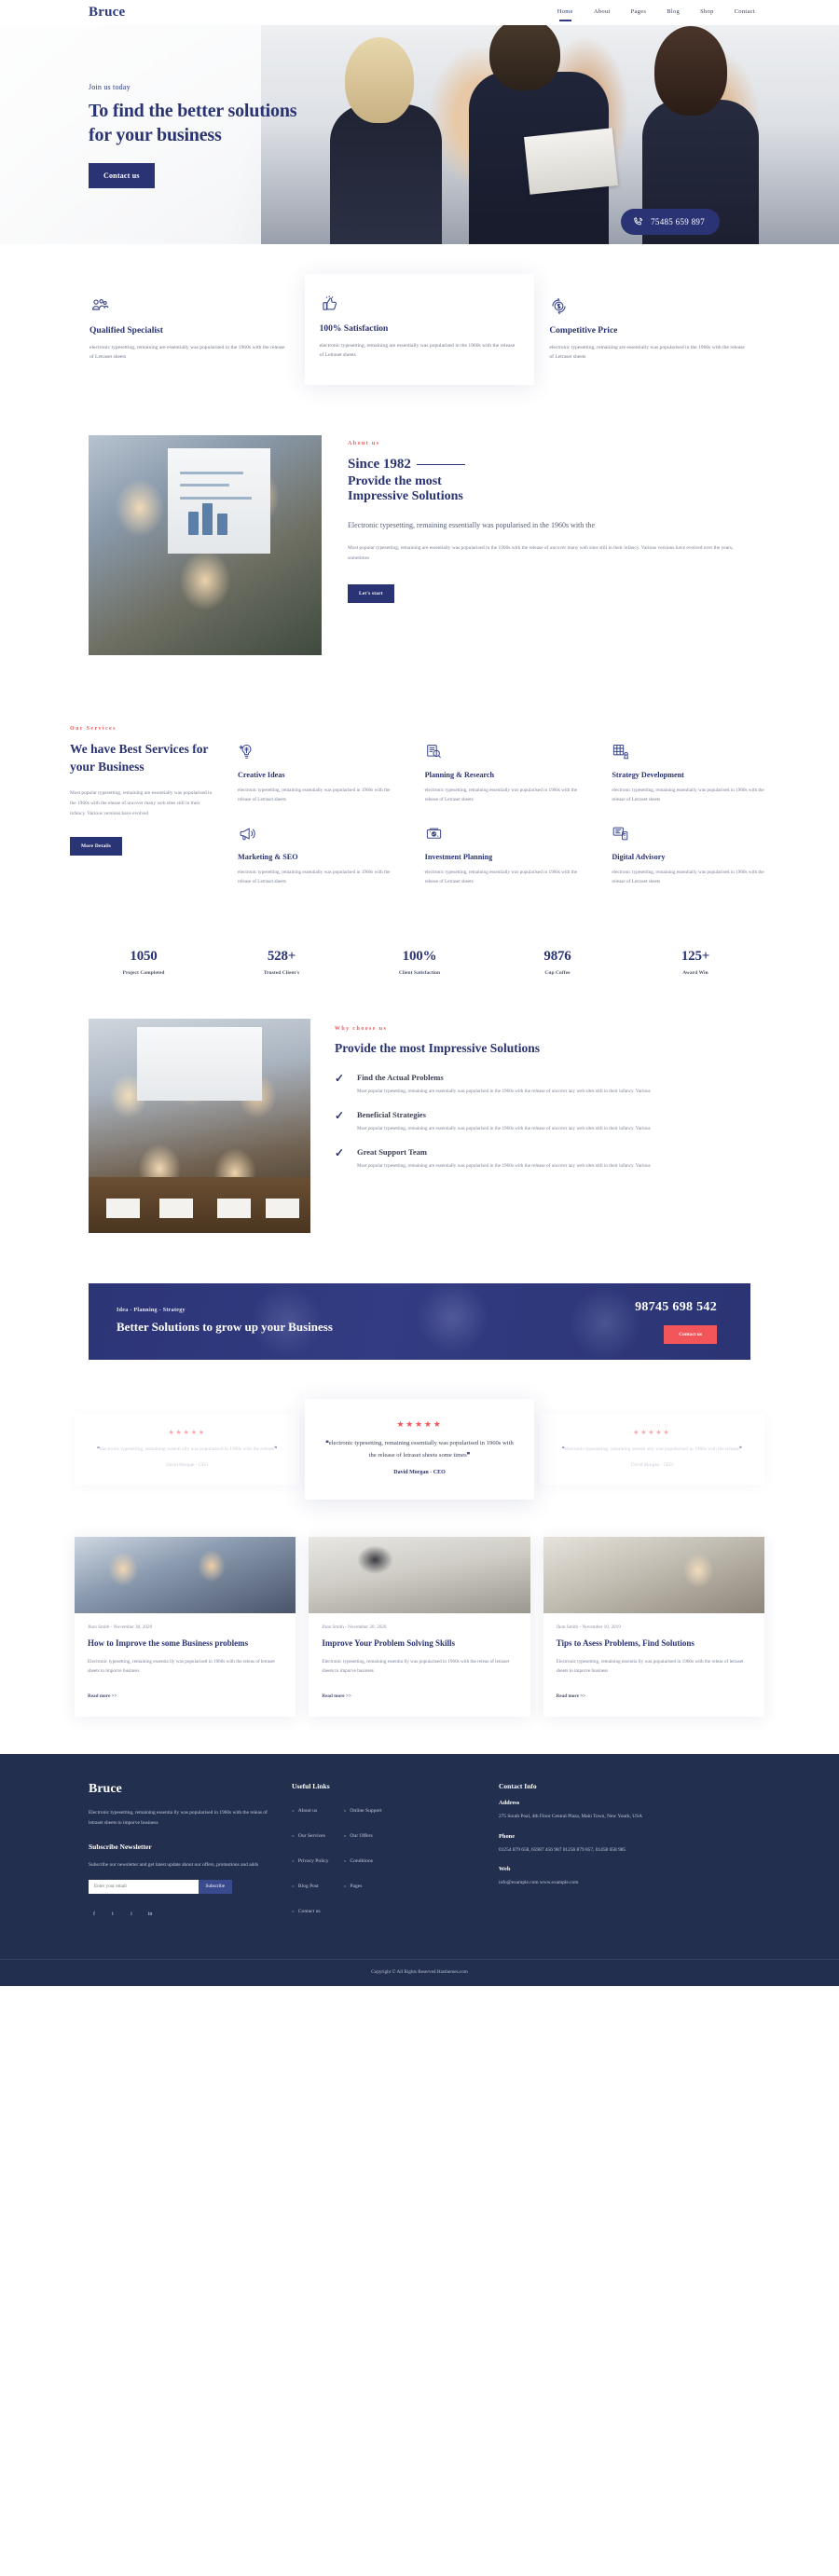  What do you see at coordinates (745, 13) in the screenshot?
I see `nav-item-contact: Contact` at bounding box center [745, 13].